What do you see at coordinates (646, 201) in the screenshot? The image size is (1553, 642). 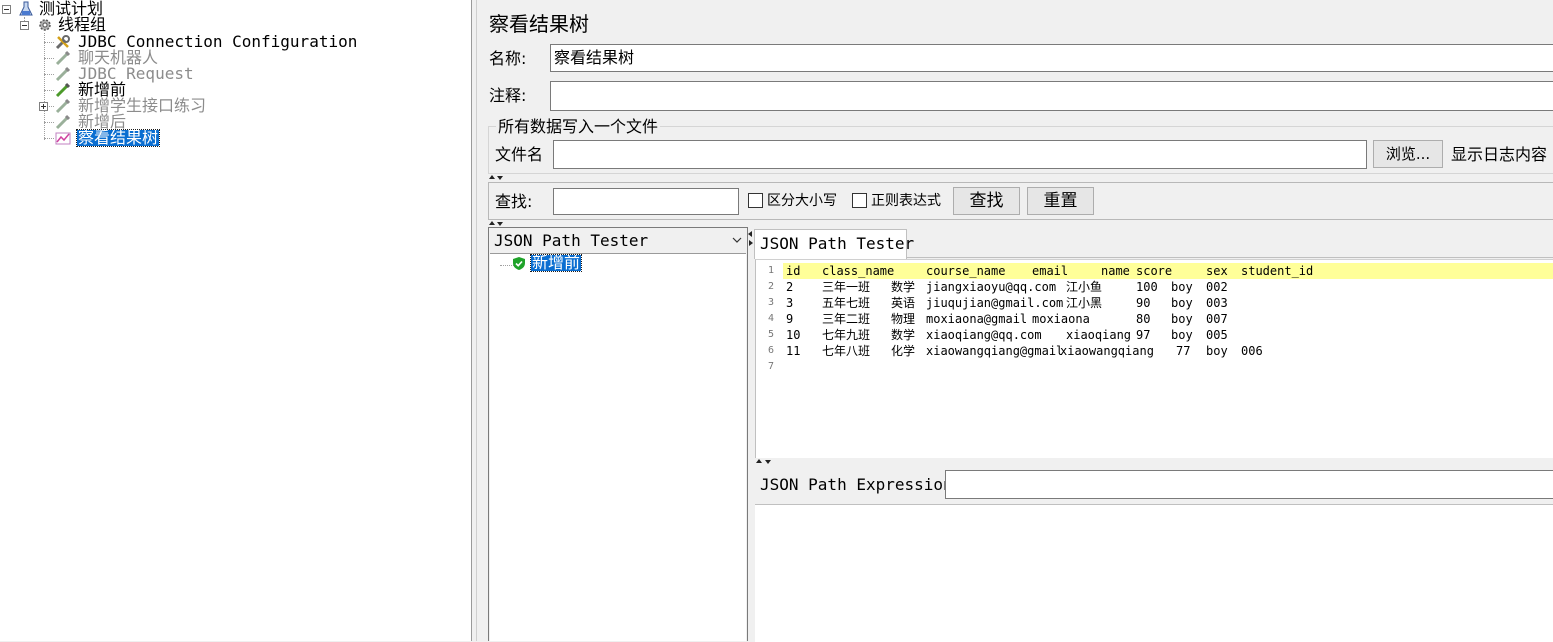 I see `search-input` at bounding box center [646, 201].